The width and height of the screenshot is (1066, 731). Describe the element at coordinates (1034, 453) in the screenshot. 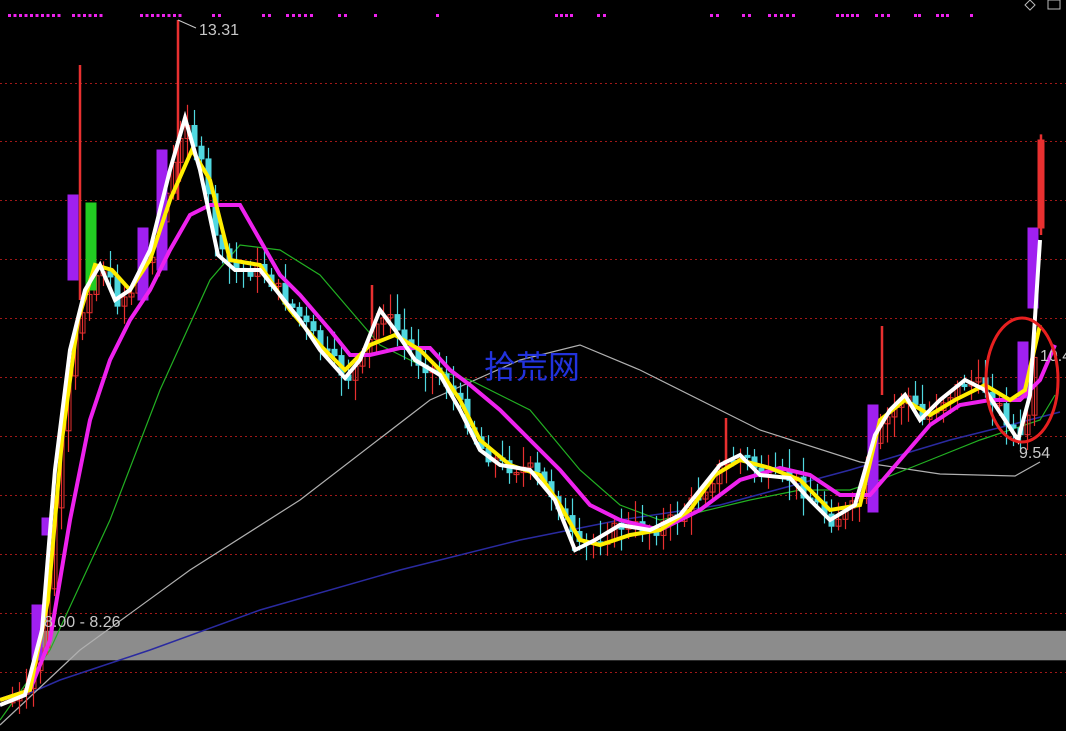

I see `right-level-label-1: 9.54` at that location.